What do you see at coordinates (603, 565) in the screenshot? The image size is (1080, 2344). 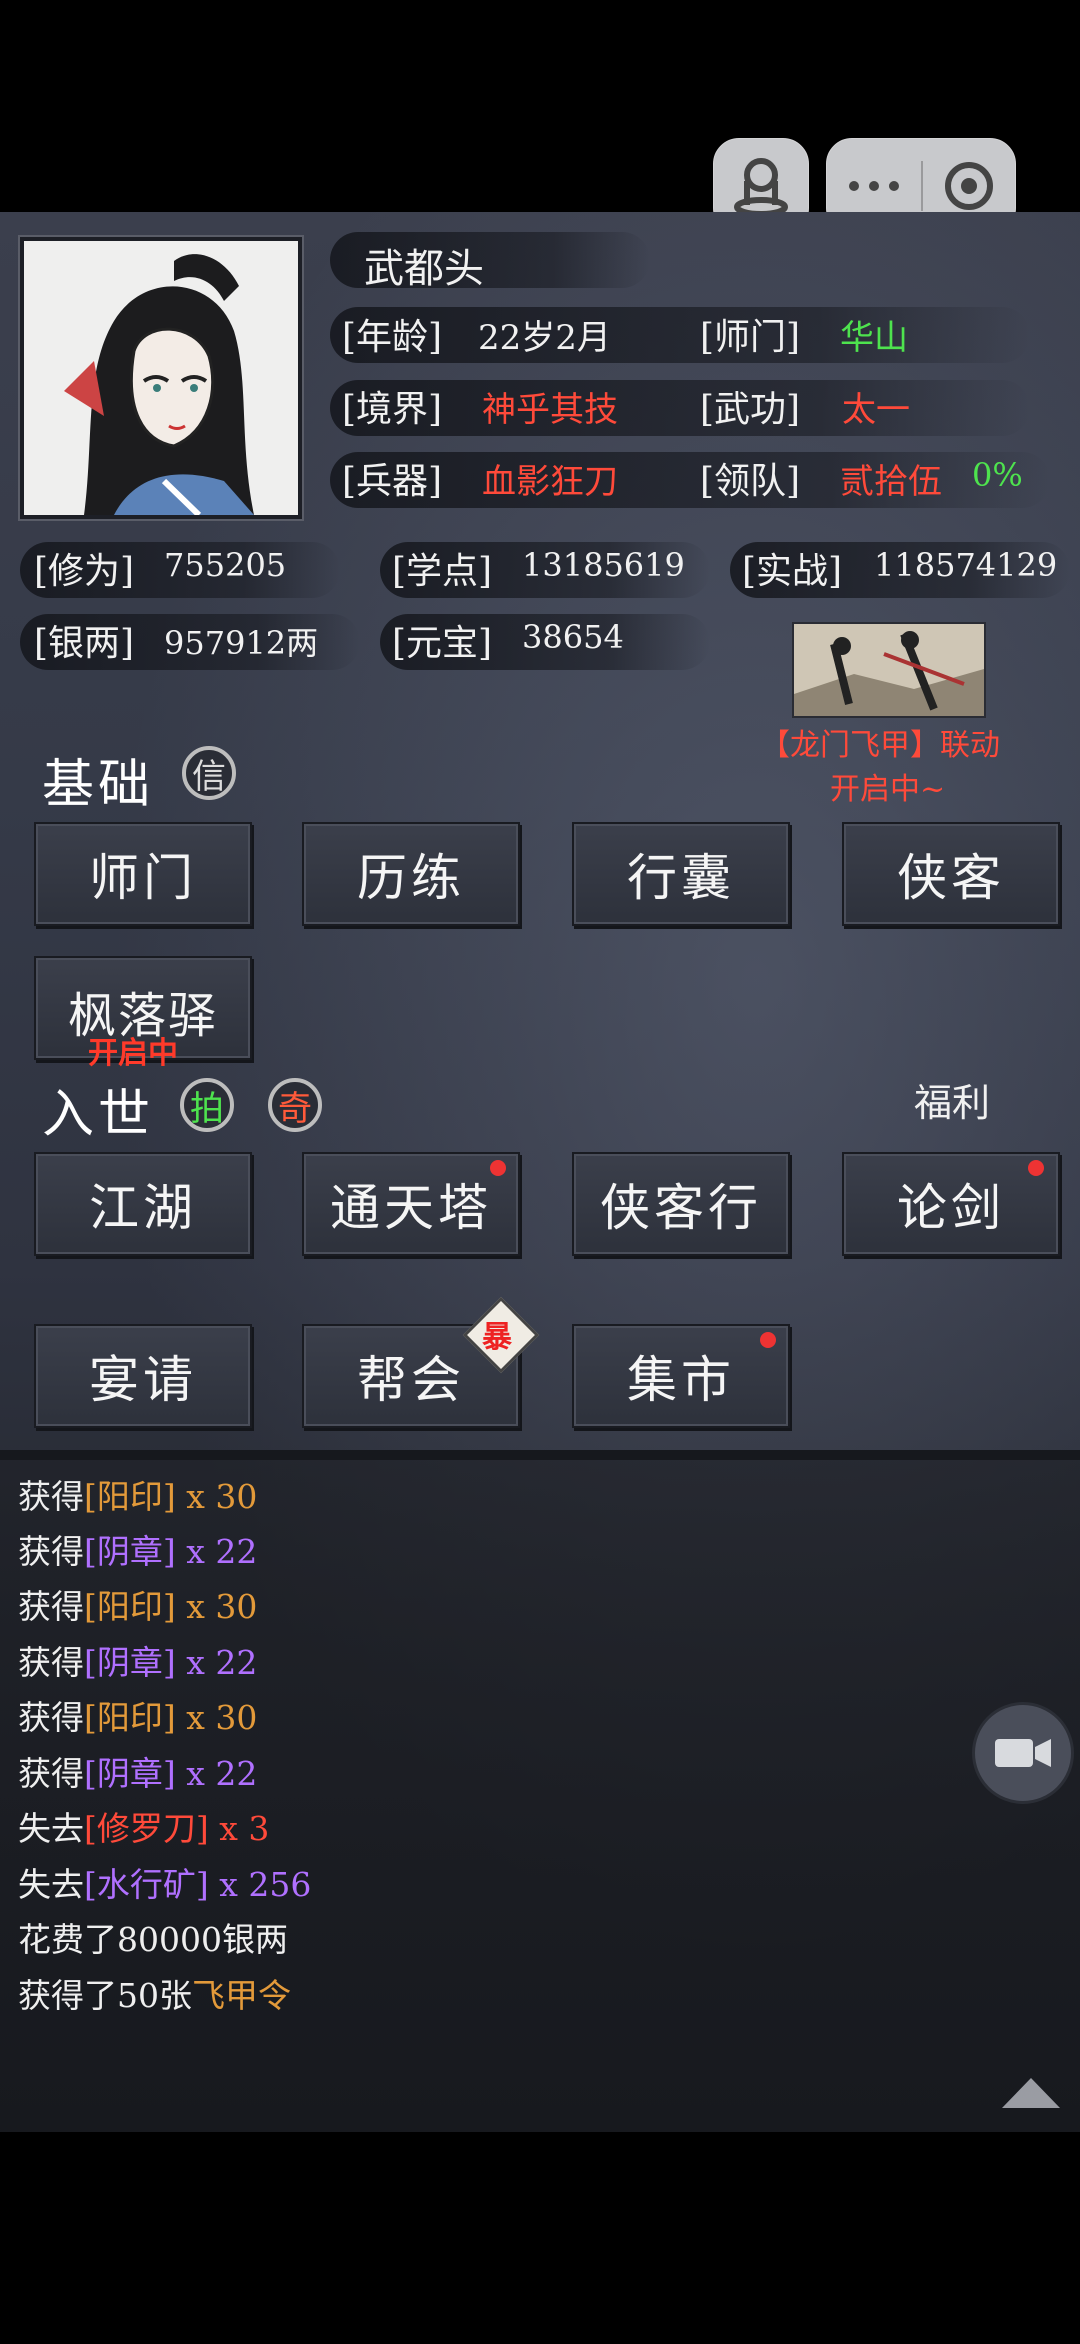 I see `study-value: 13185619` at bounding box center [603, 565].